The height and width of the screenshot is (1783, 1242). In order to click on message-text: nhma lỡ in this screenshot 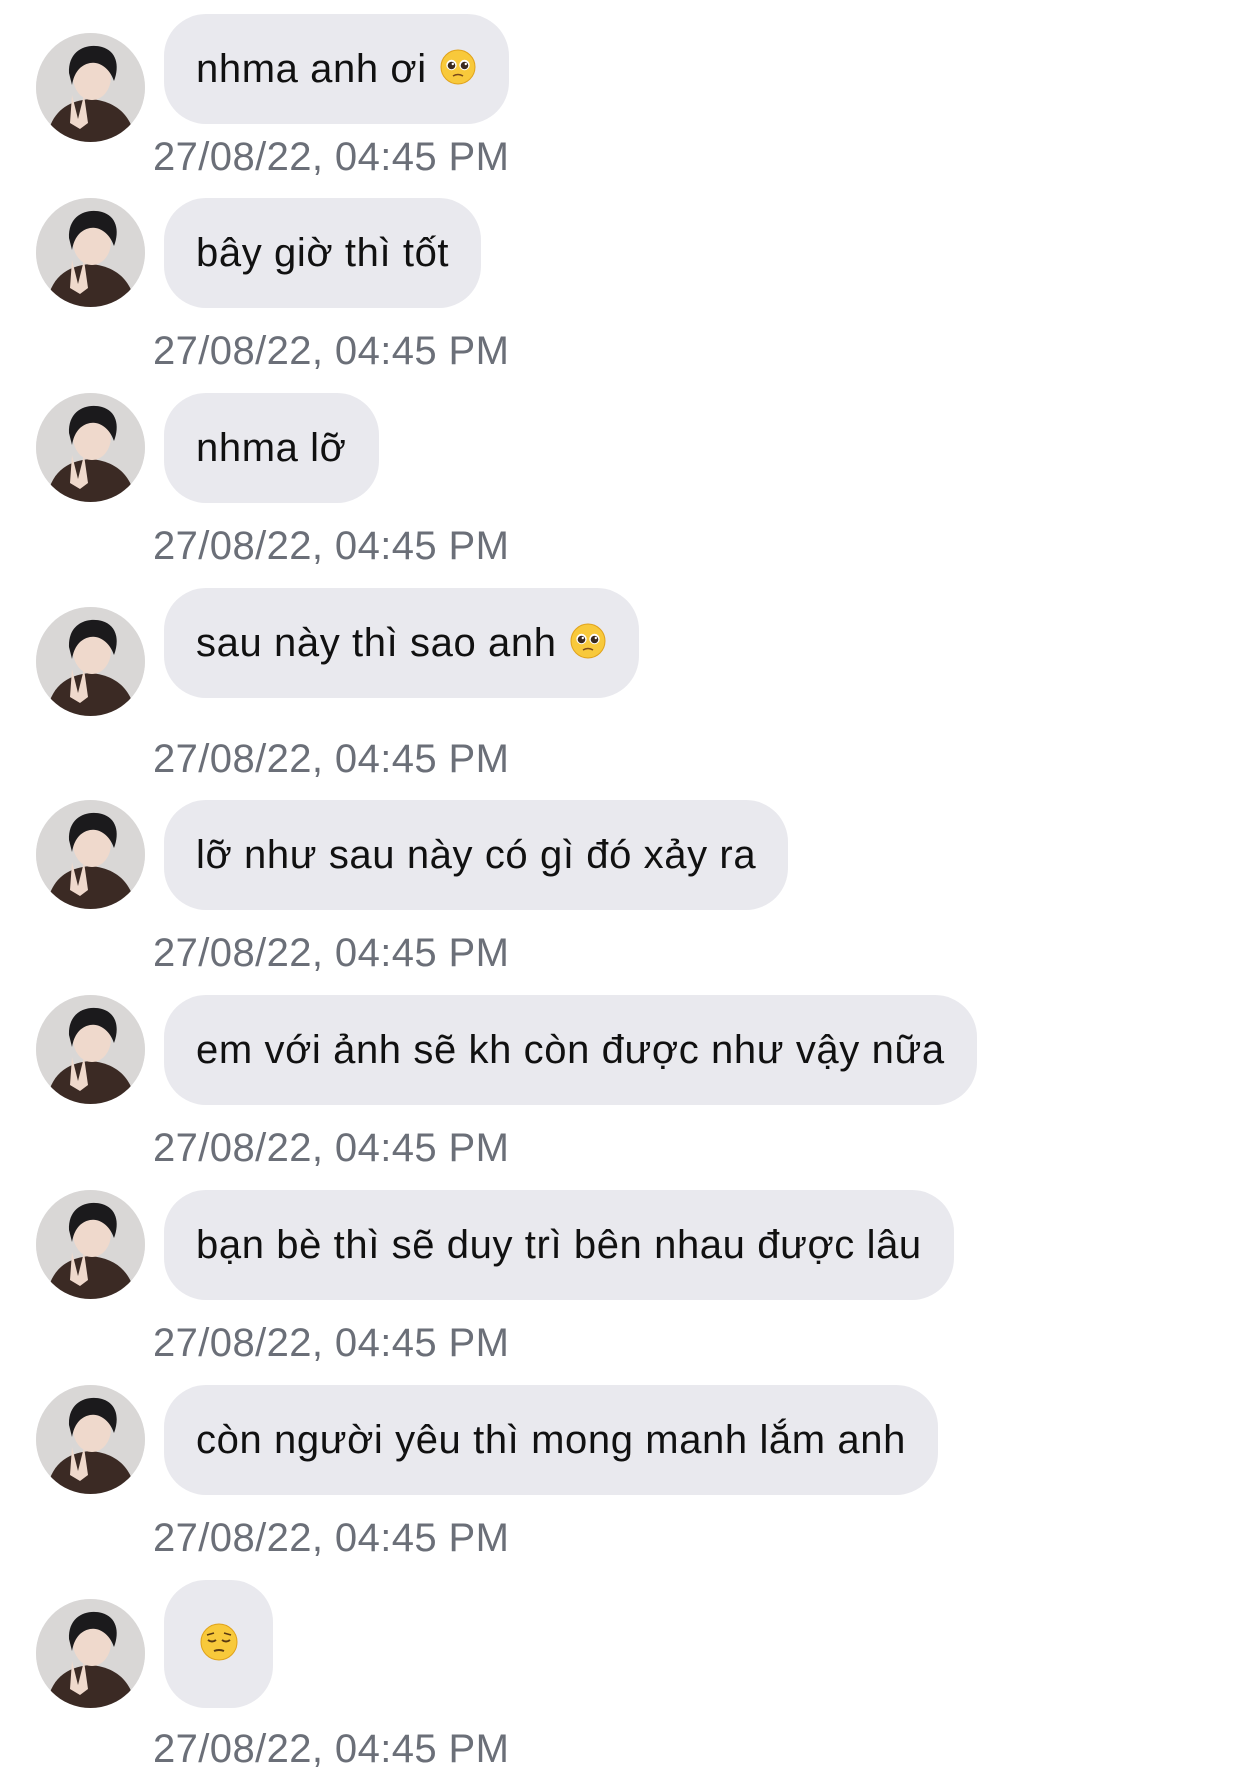, I will do `click(271, 447)`.